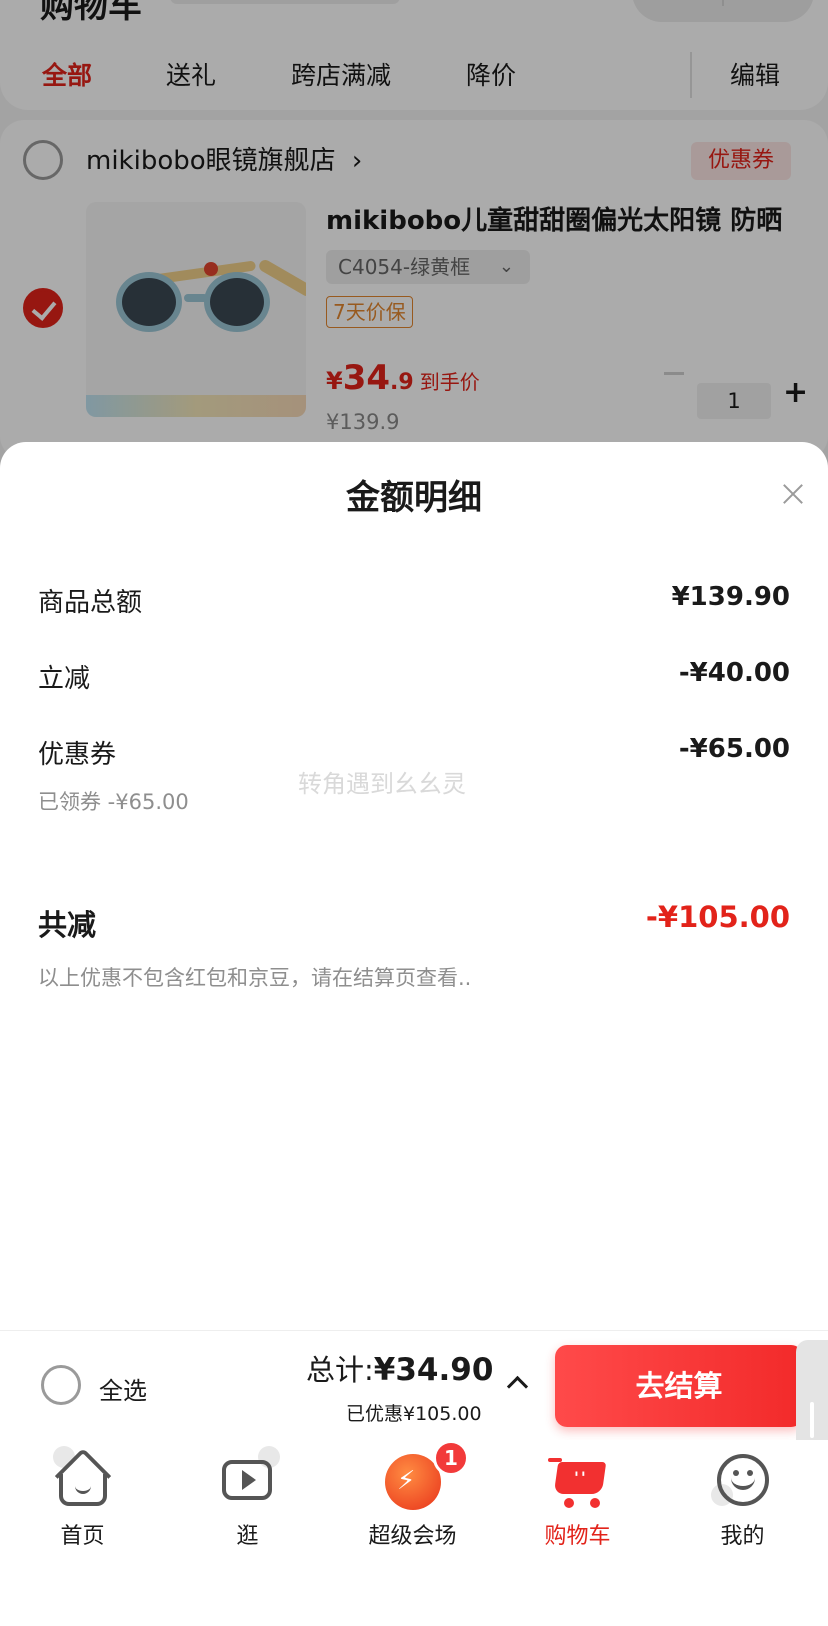 This screenshot has width=828, height=1626. I want to click on coupon-label: 优惠券, so click(77, 755).